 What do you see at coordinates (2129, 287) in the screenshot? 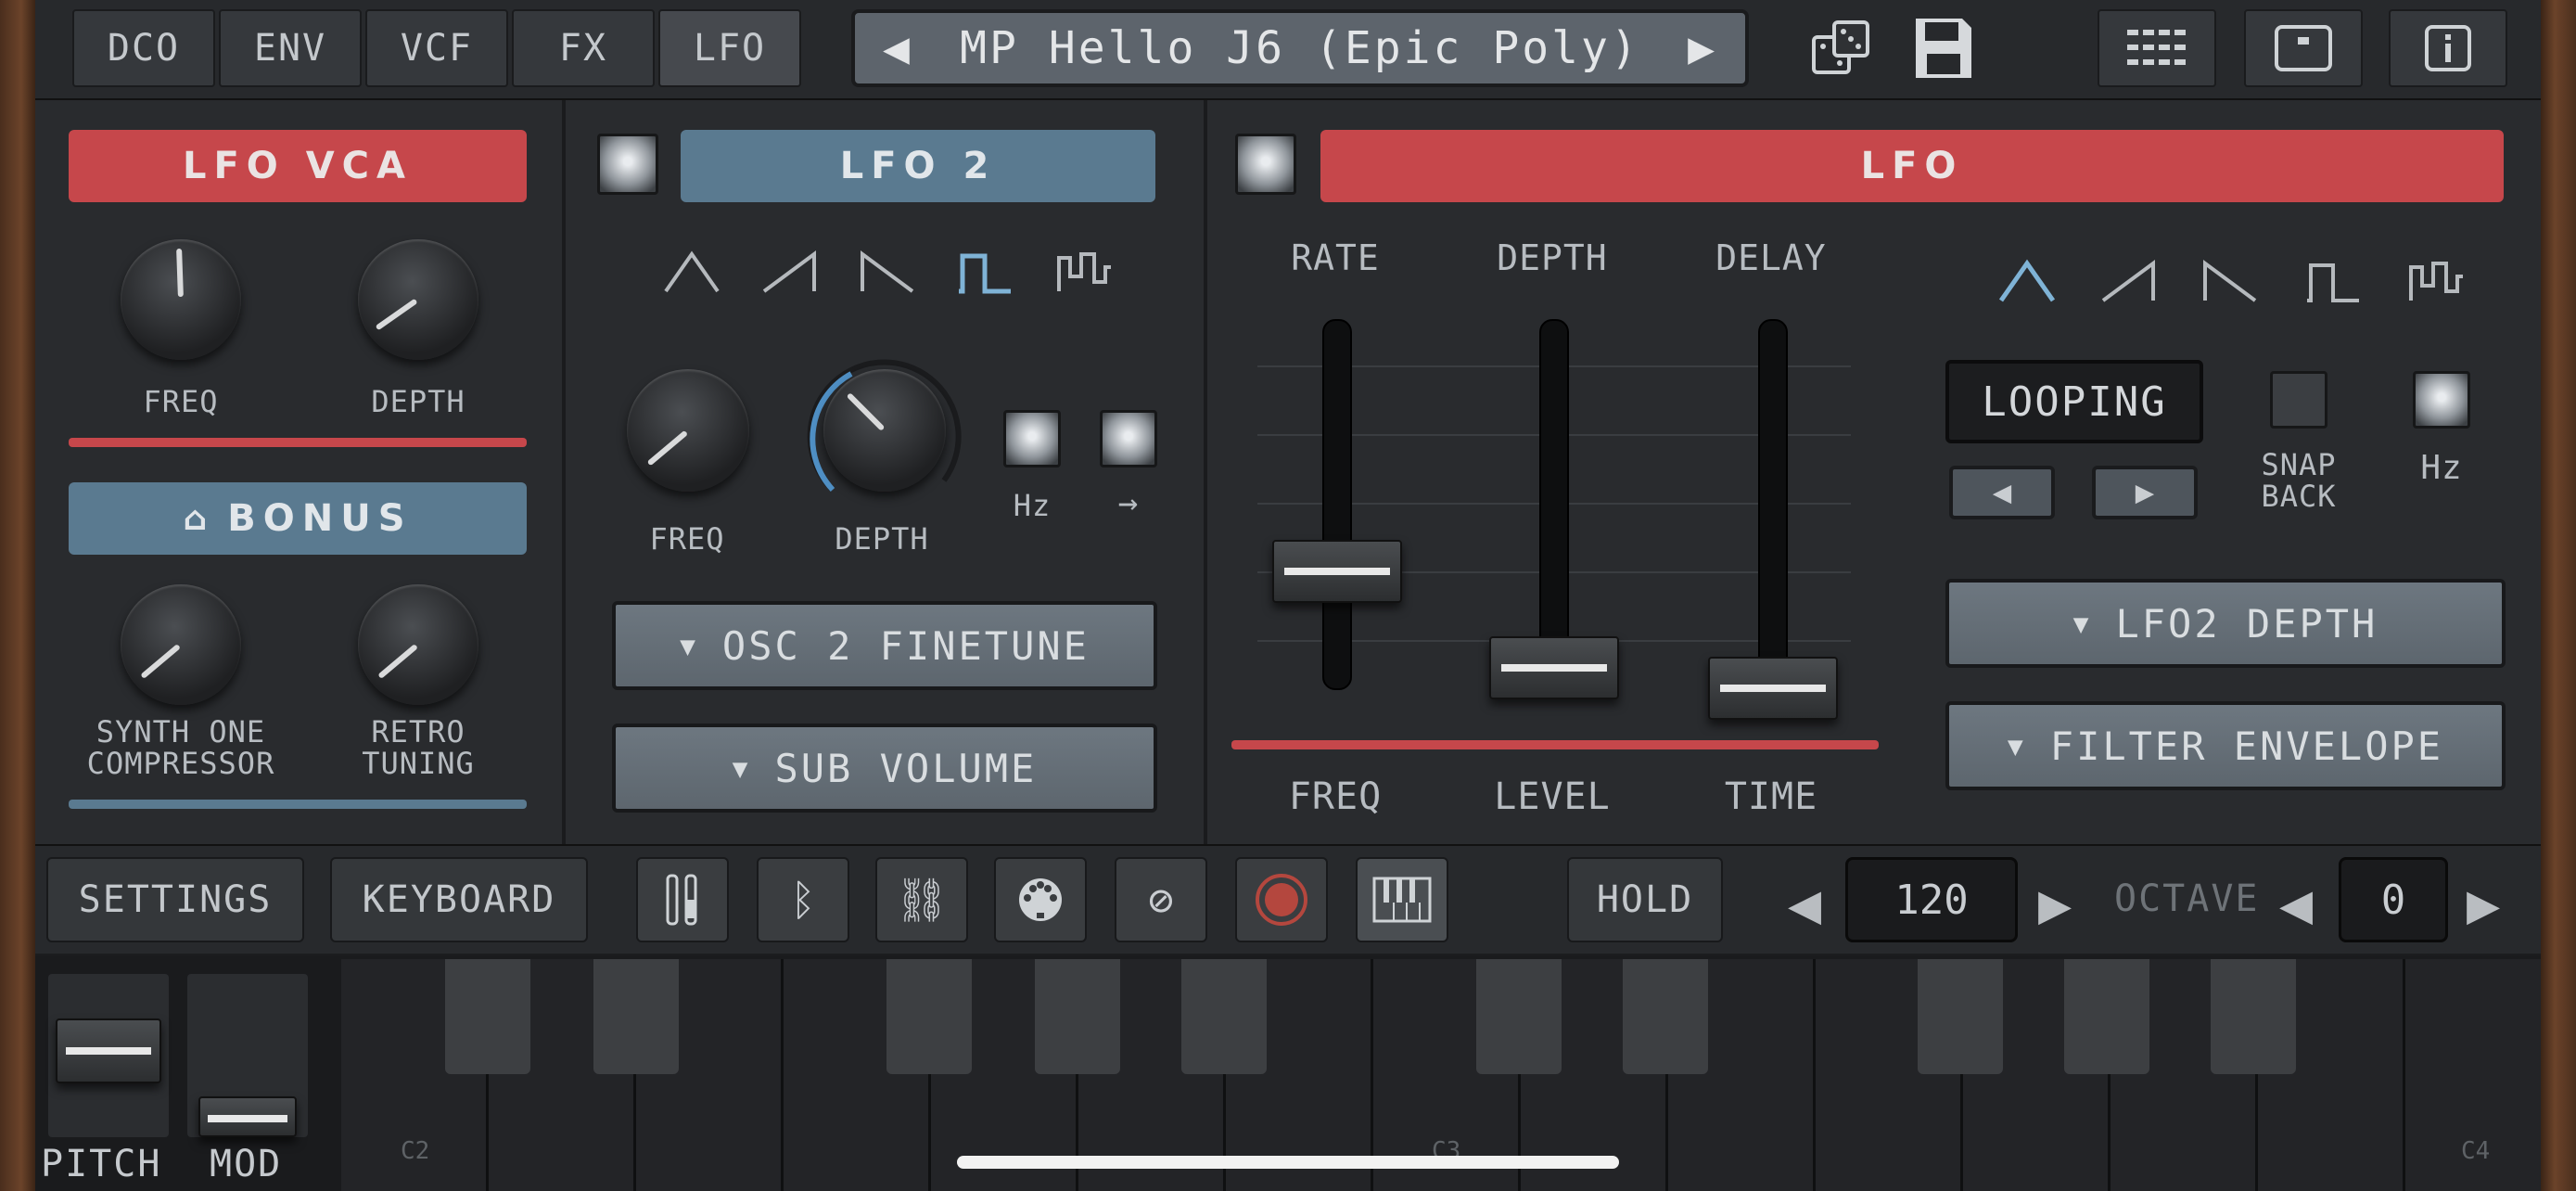
I see `lfo-wave-saw-up-icon` at bounding box center [2129, 287].